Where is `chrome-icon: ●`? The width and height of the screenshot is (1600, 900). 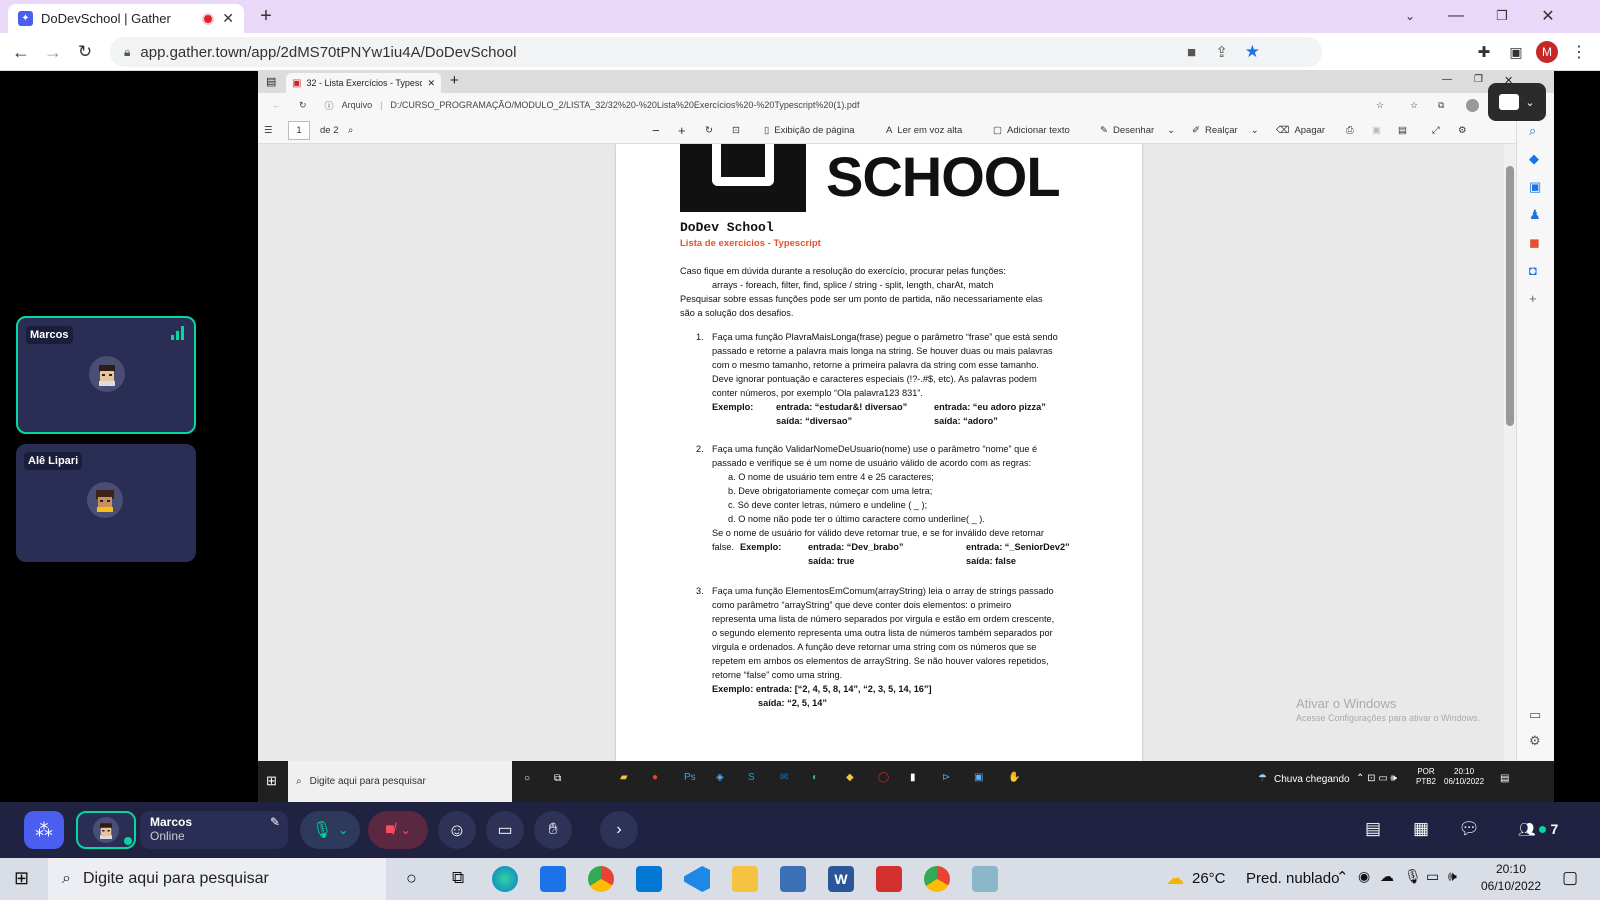
chrome-icon: ● is located at coordinates (655, 777).